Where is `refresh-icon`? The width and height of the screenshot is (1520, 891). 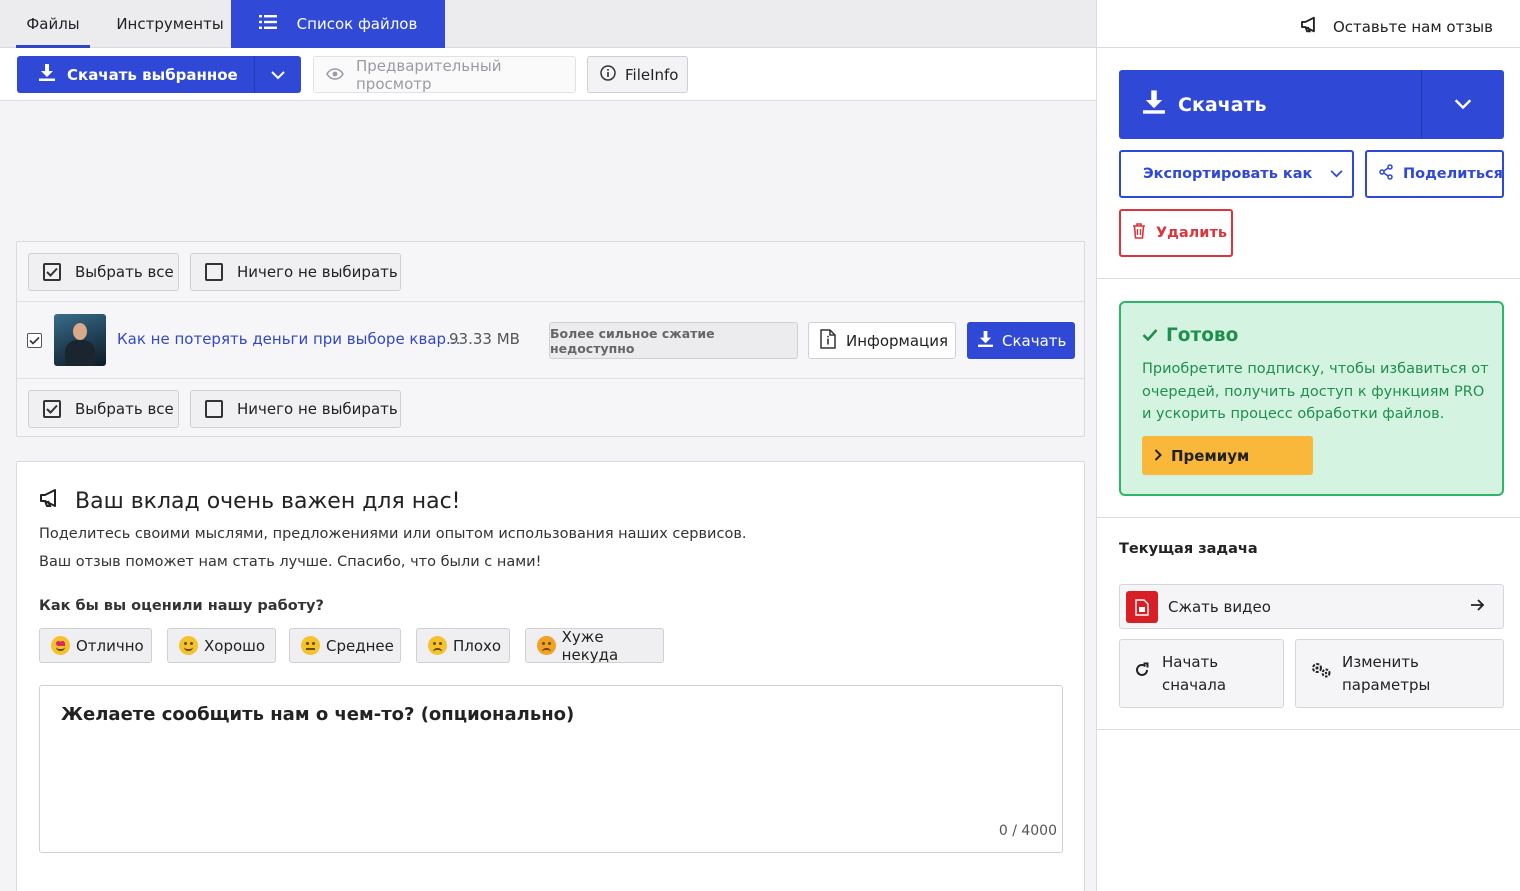 refresh-icon is located at coordinates (1142, 673).